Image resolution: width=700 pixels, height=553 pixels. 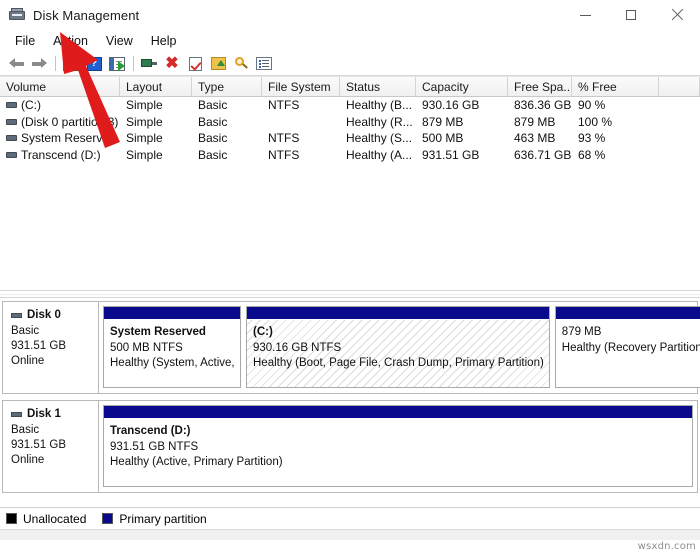 I want to click on action-pane-icon, so click(x=117, y=63).